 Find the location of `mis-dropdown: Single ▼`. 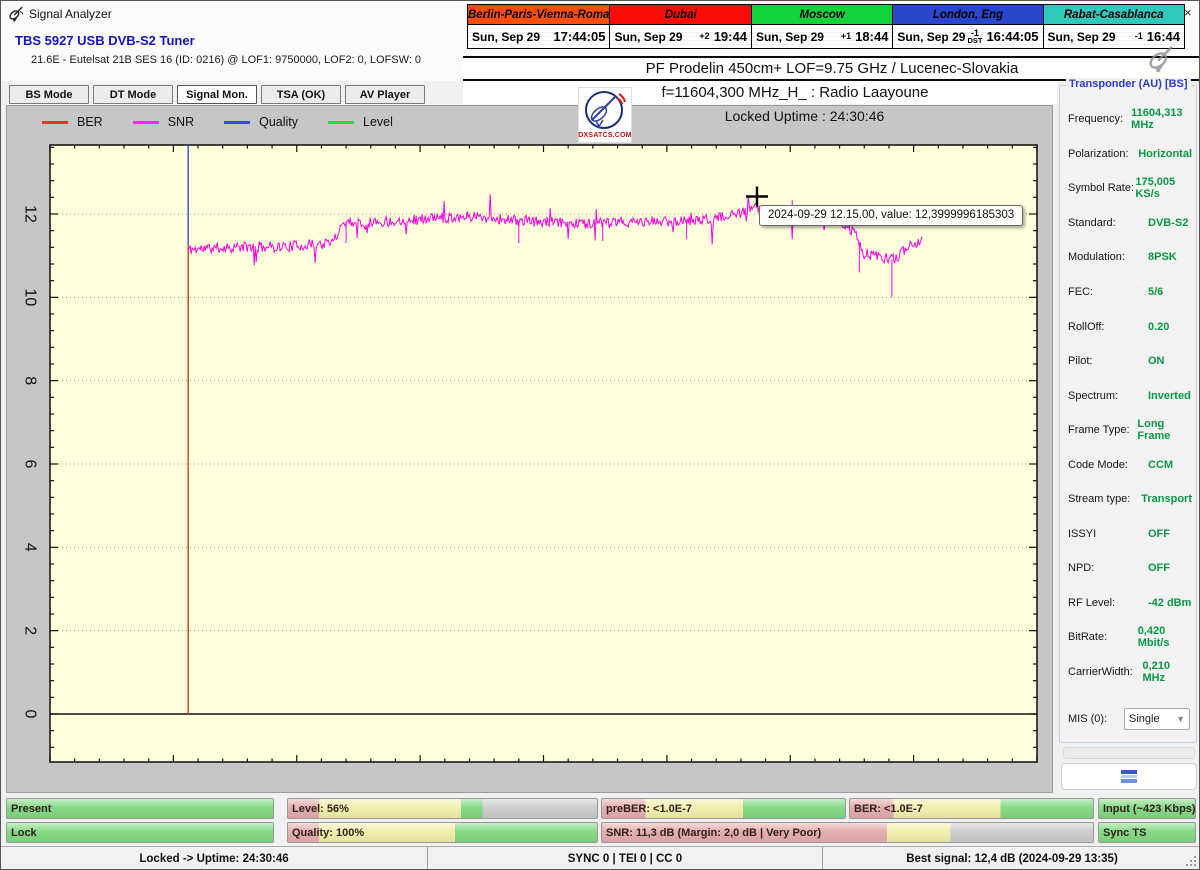

mis-dropdown: Single ▼ is located at coordinates (1157, 719).